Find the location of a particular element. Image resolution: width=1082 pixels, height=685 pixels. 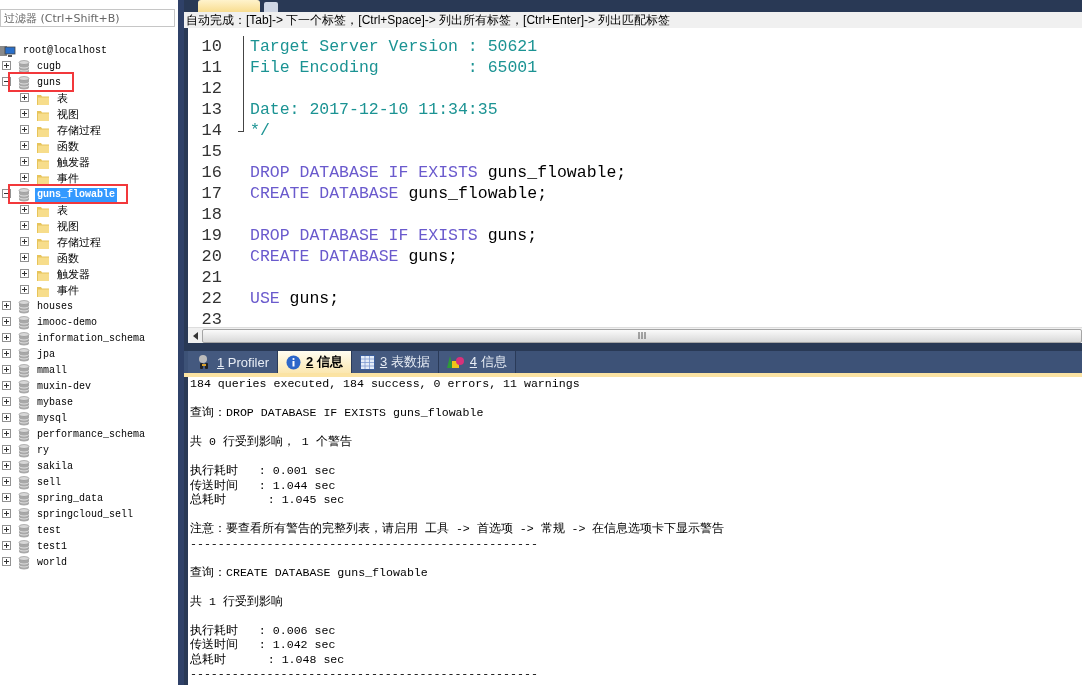

database-item: springcloud_sell is located at coordinates (85, 515).